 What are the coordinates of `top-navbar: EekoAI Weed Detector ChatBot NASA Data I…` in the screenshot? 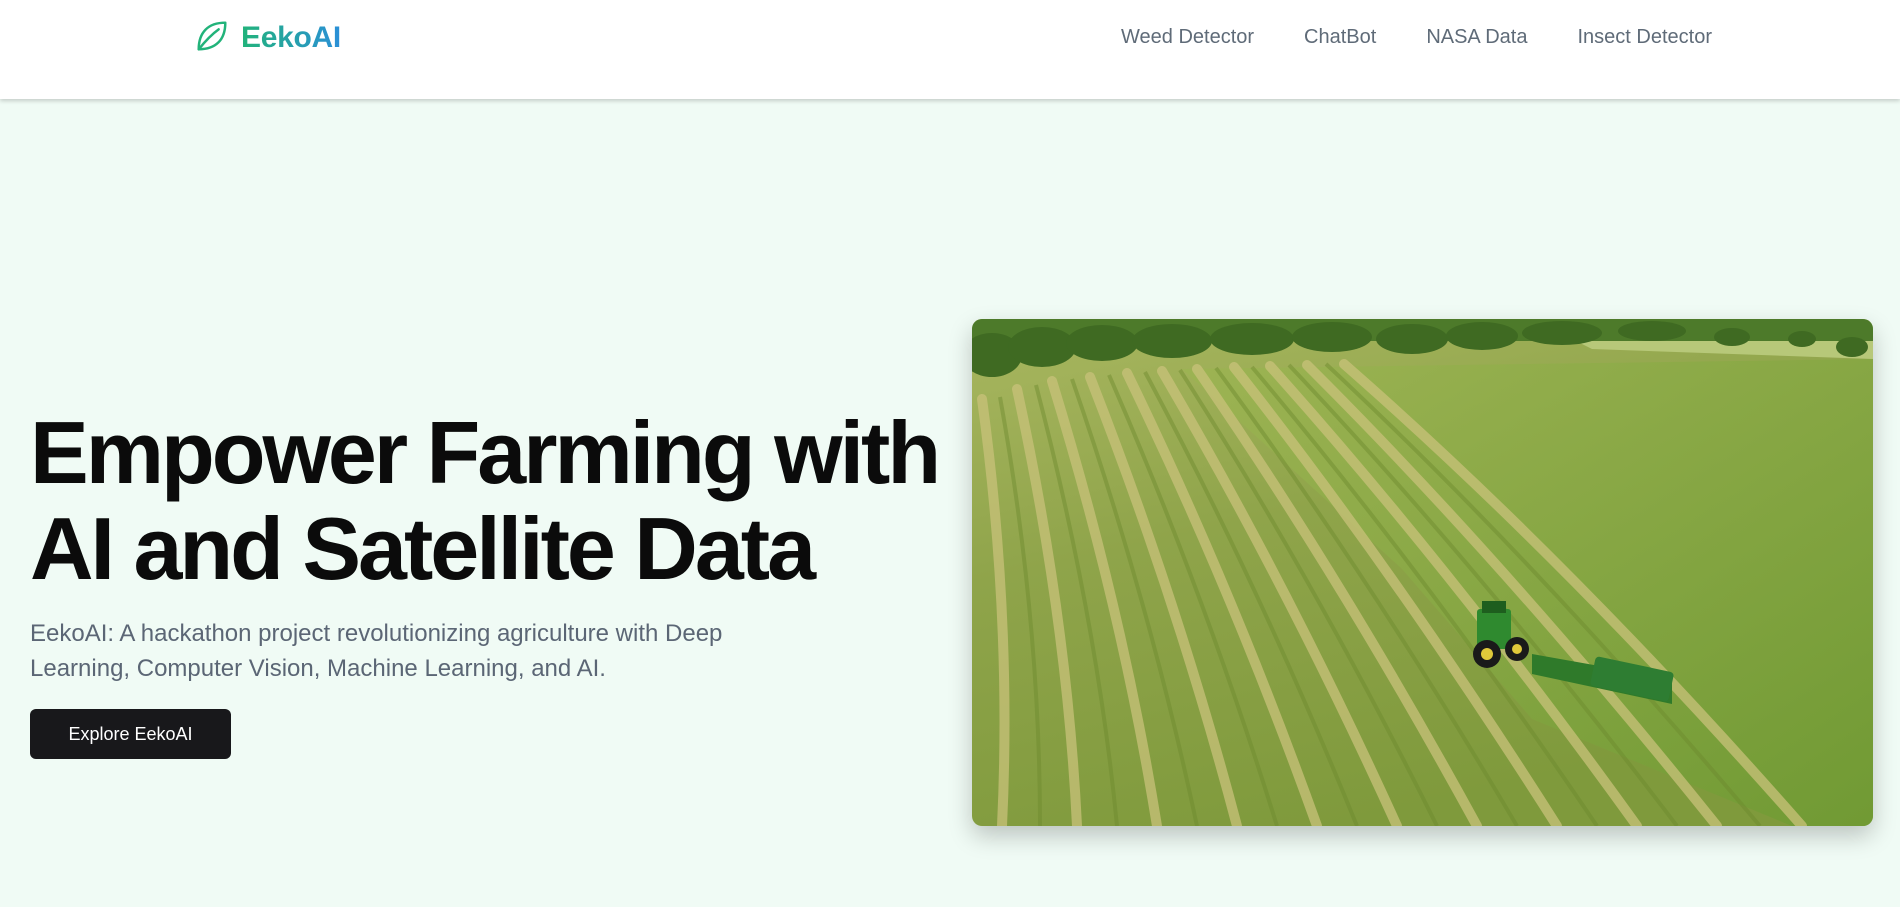 It's located at (950, 49).